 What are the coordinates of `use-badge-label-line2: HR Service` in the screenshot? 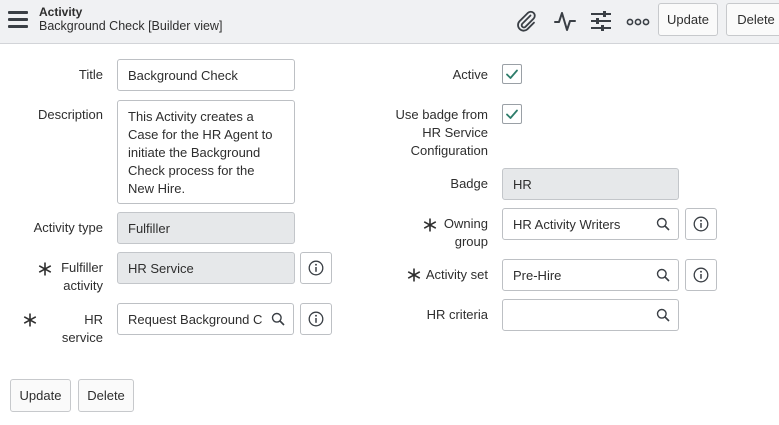 It's located at (455, 132).